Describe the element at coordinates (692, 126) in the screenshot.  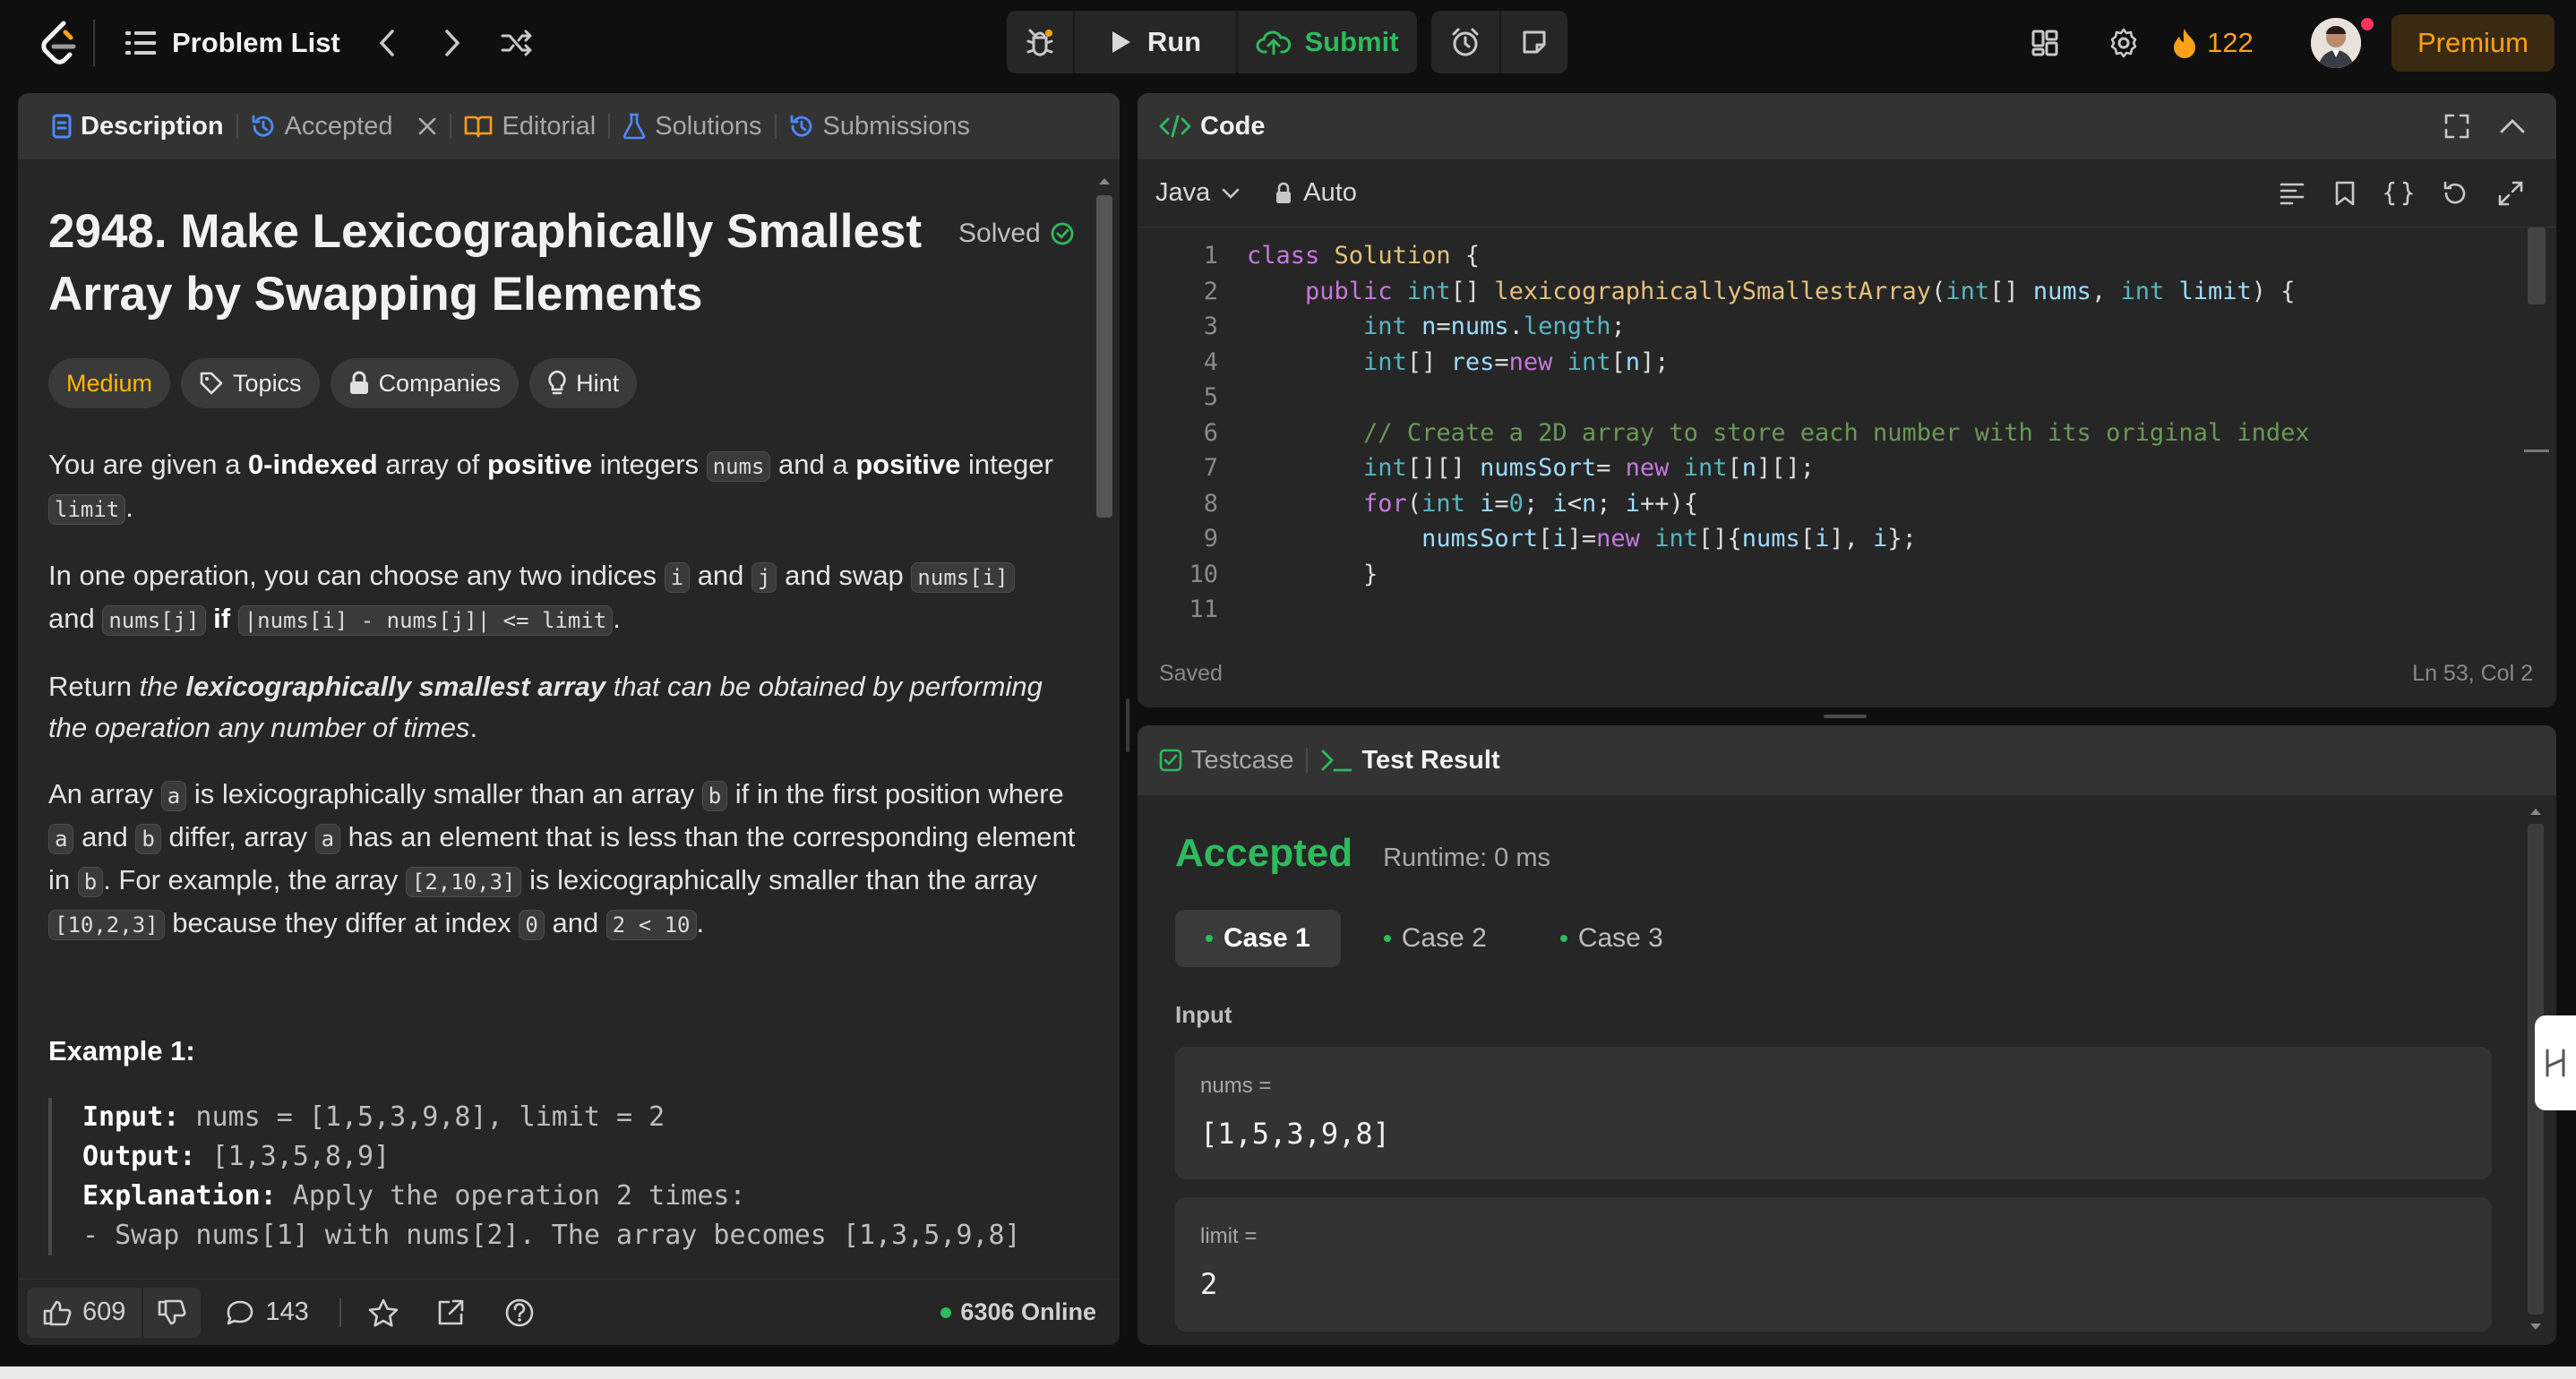
I see `tab-solutions: Solutions` at that location.